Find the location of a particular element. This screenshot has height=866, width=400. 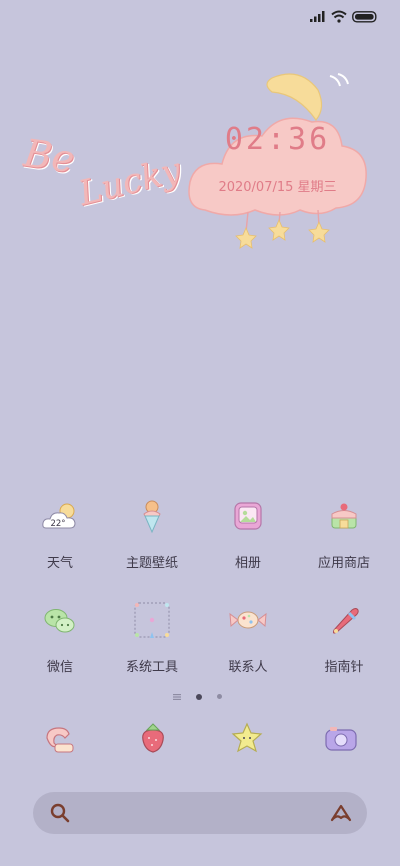

clock-date: 2020/07/15 星期三 is located at coordinates (277, 187).